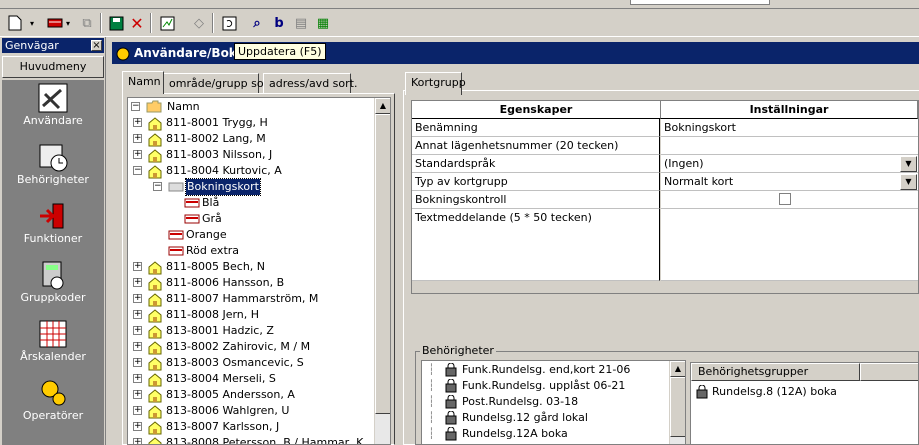 The width and height of the screenshot is (919, 445). What do you see at coordinates (520, 401) in the screenshot?
I see `permission-label: Post.Rundelsg. 03-18` at bounding box center [520, 401].